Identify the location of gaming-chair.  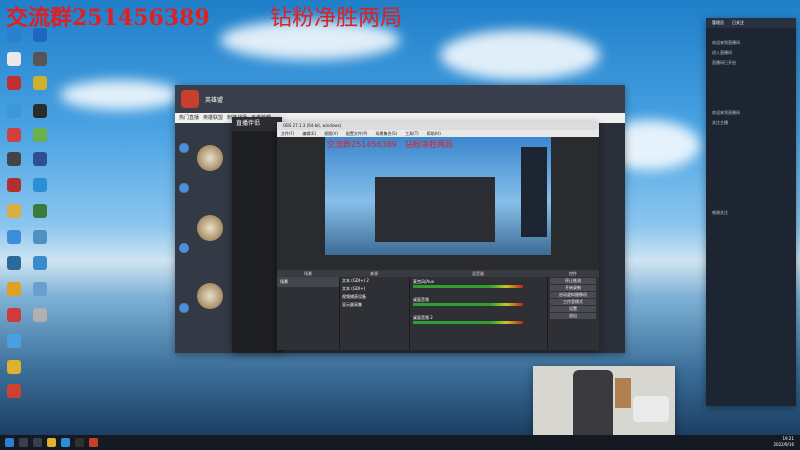
(593, 407).